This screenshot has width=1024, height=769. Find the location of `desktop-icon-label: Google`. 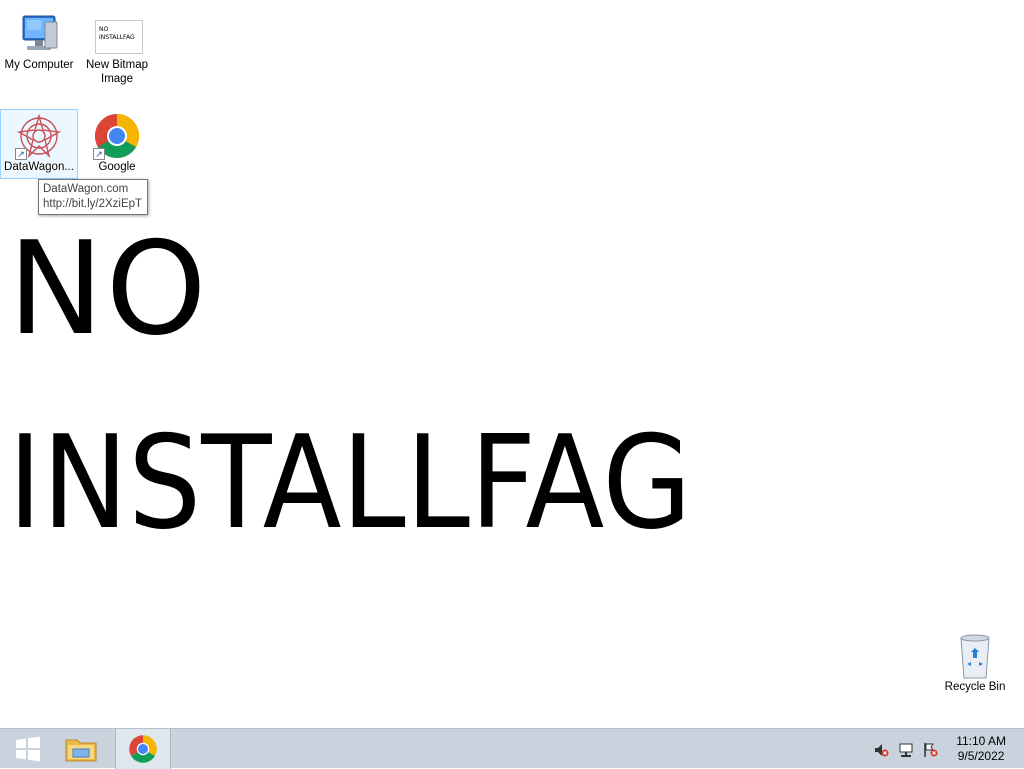

desktop-icon-label: Google is located at coordinates (117, 167).